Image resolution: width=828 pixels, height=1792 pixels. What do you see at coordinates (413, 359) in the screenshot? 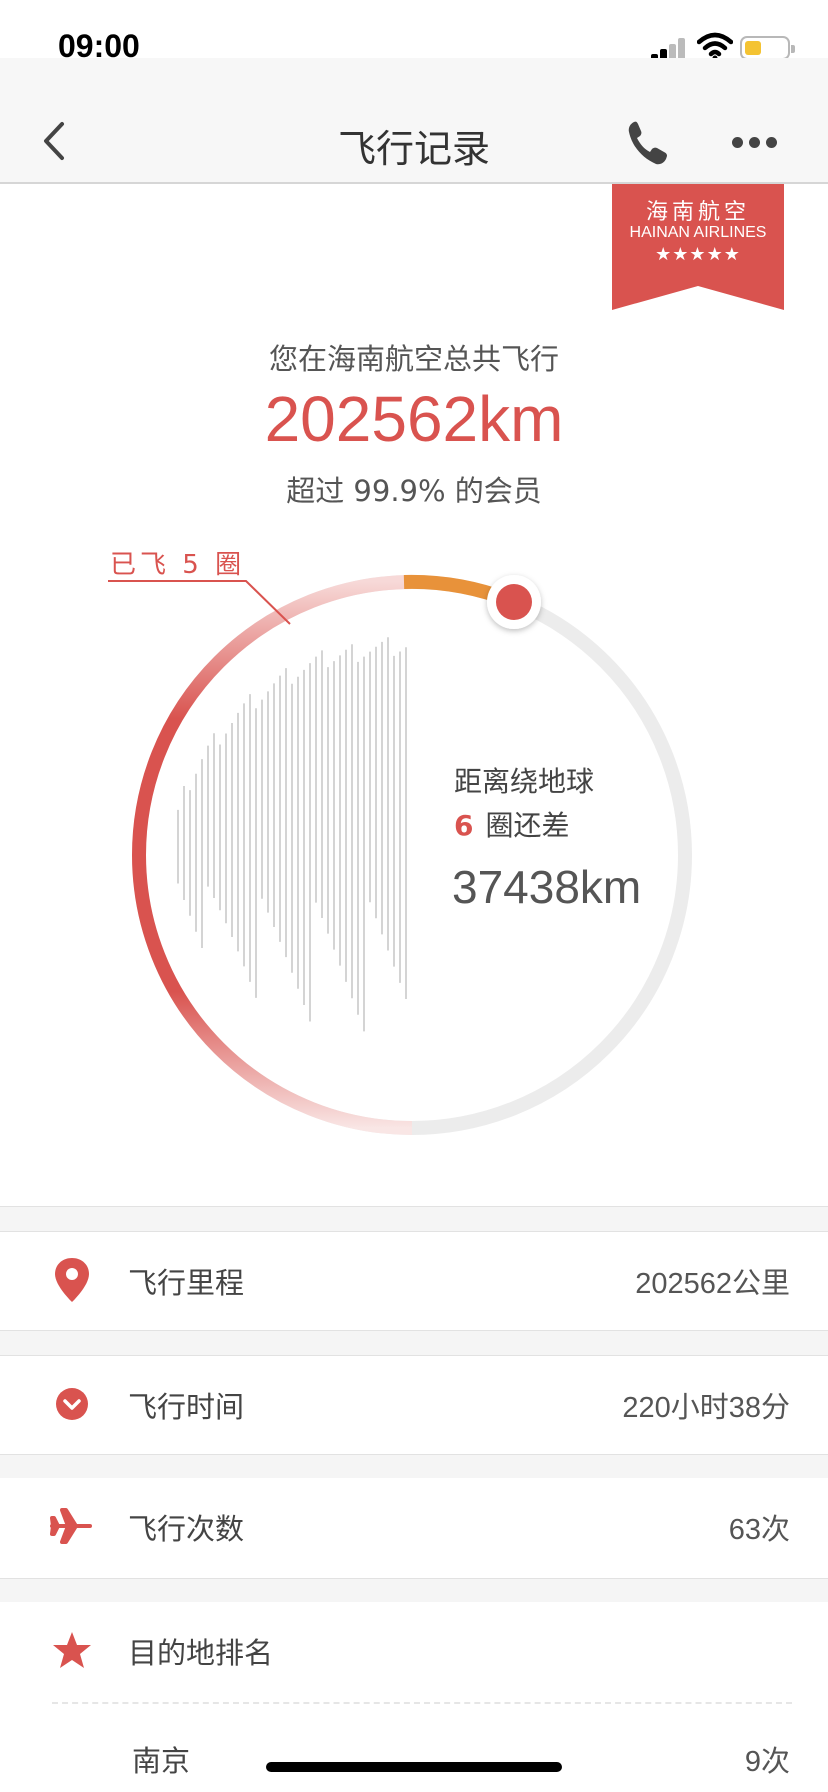
I see `summary-label: 您在海南航空总共飞行` at bounding box center [413, 359].